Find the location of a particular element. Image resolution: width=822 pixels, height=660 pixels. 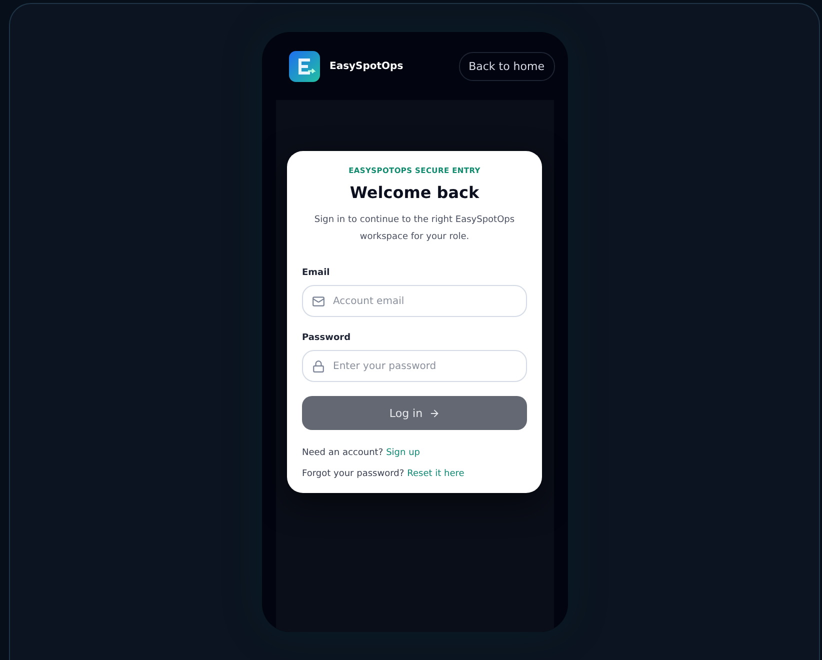

prompt-text: Forgot your password? is located at coordinates (353, 474).